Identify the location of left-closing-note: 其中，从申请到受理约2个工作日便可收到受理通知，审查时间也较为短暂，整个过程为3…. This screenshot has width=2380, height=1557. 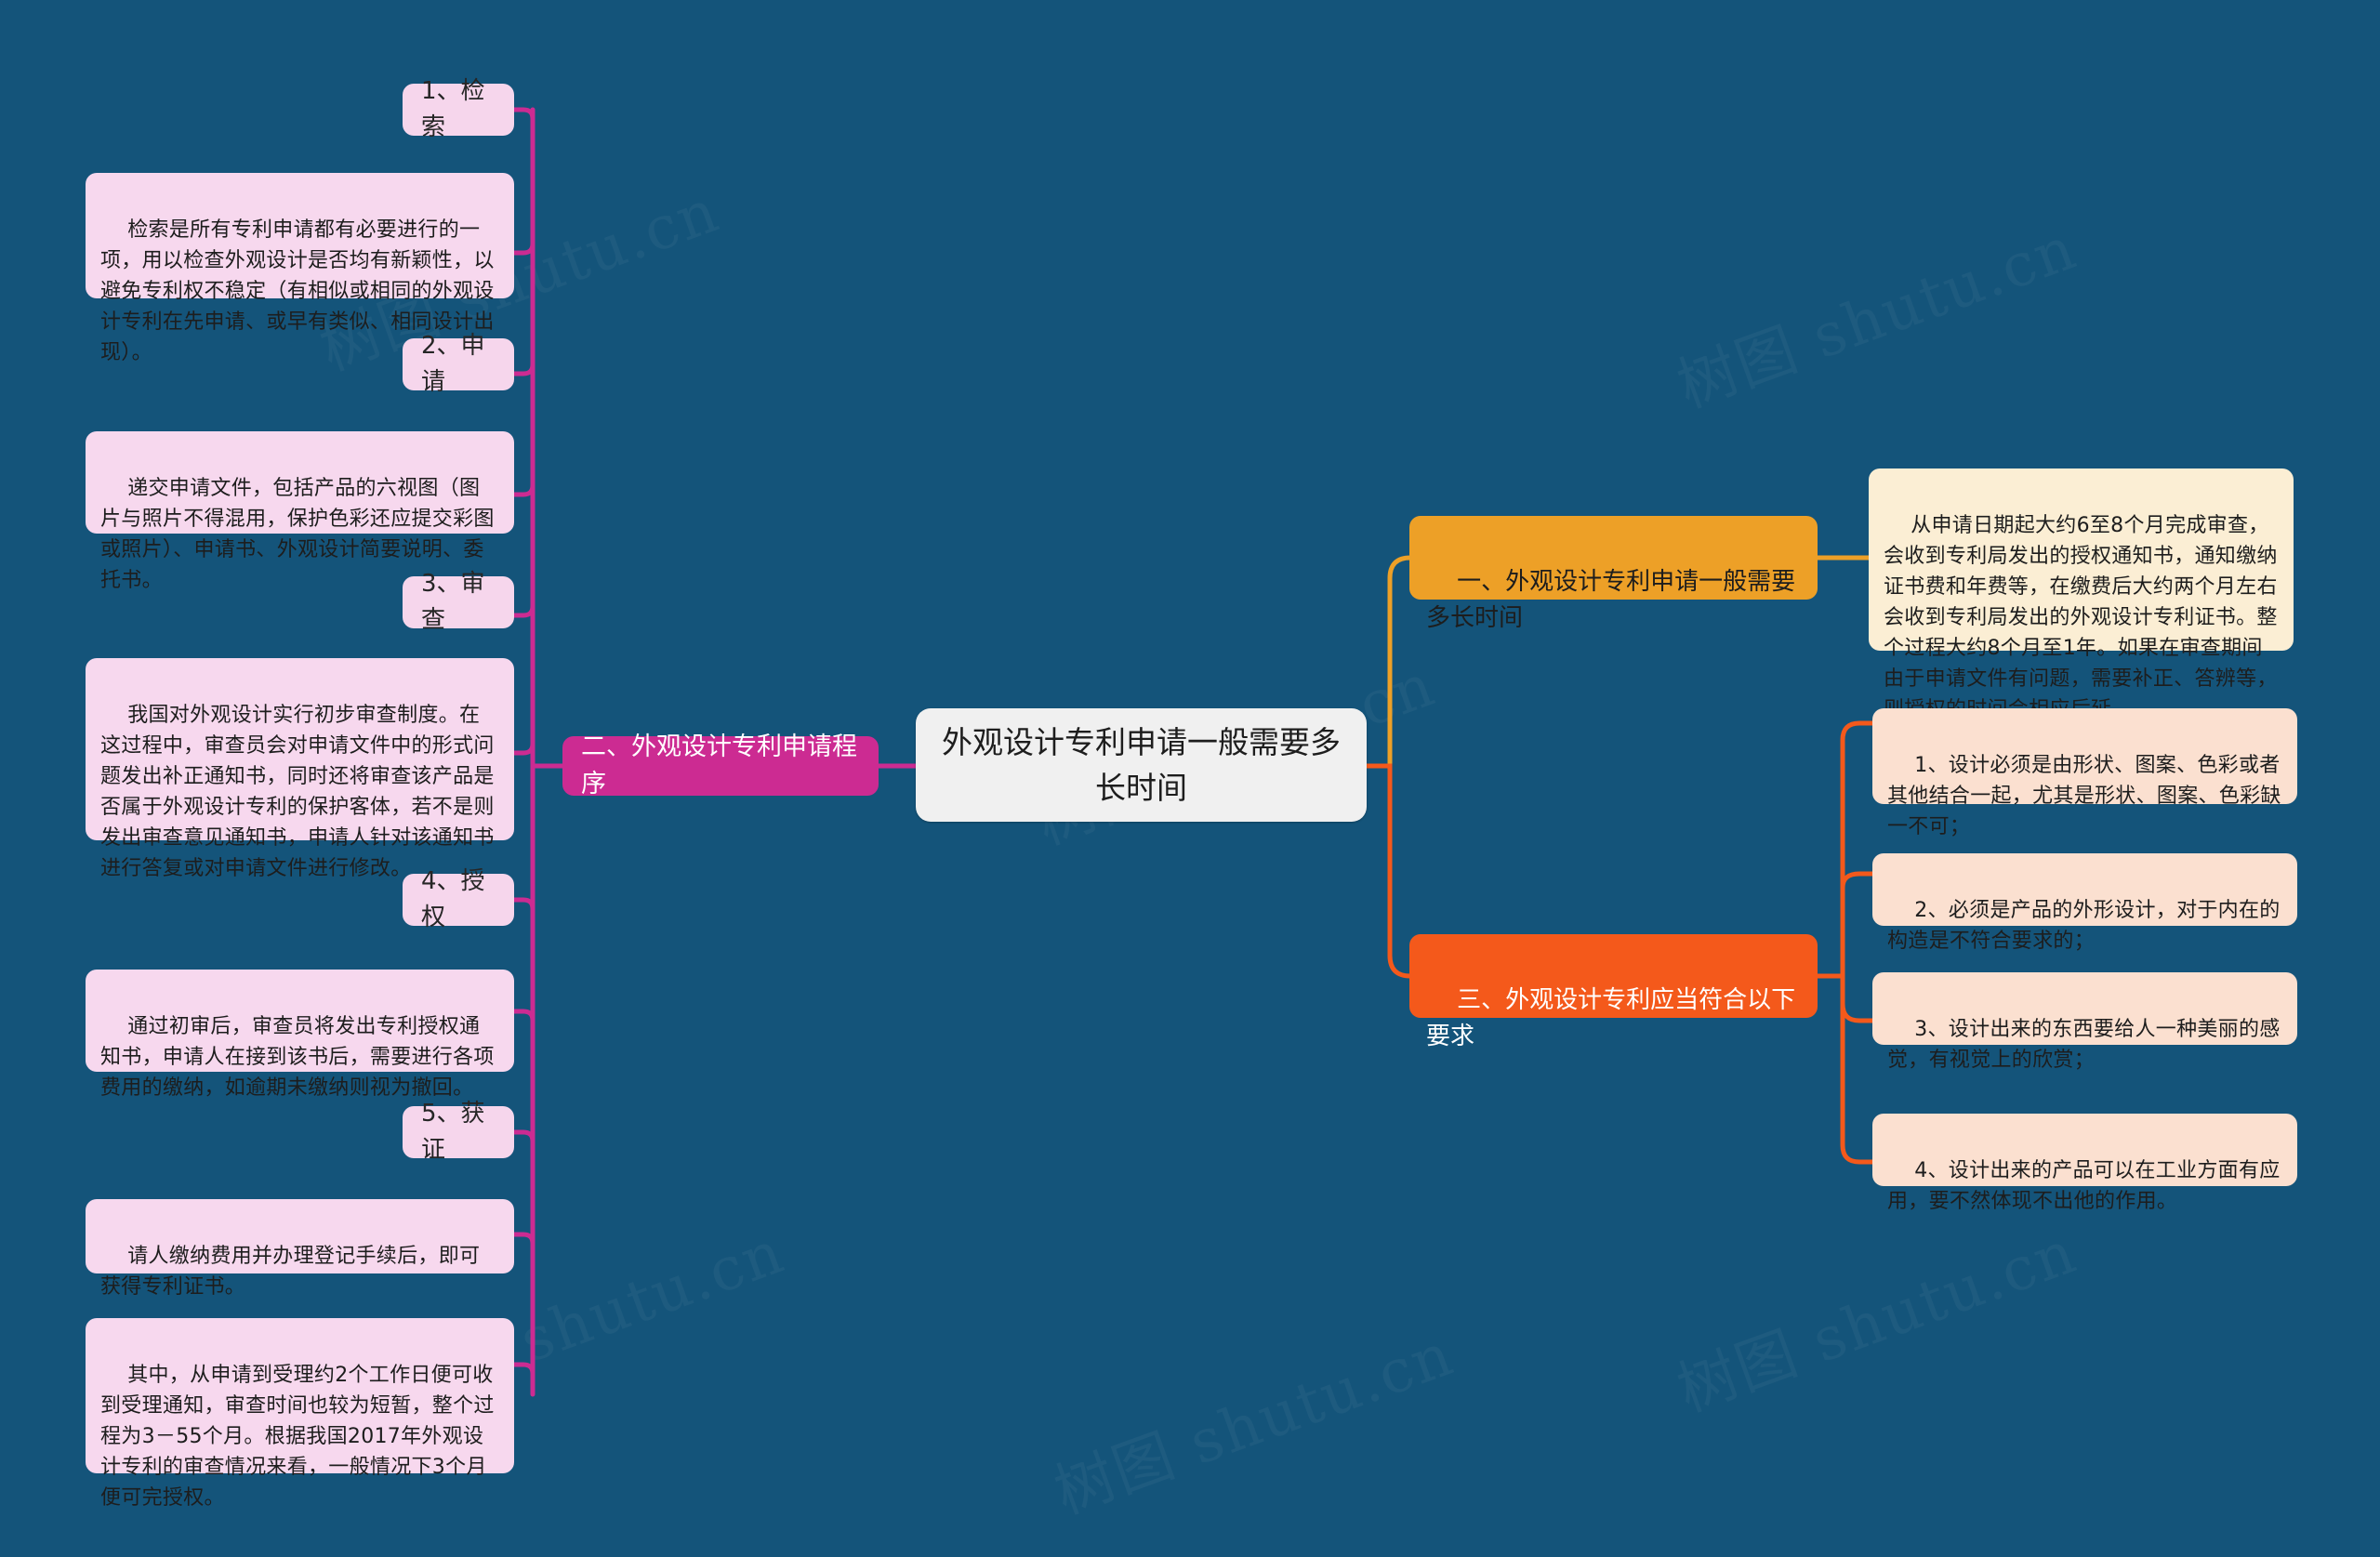
(300, 1414).